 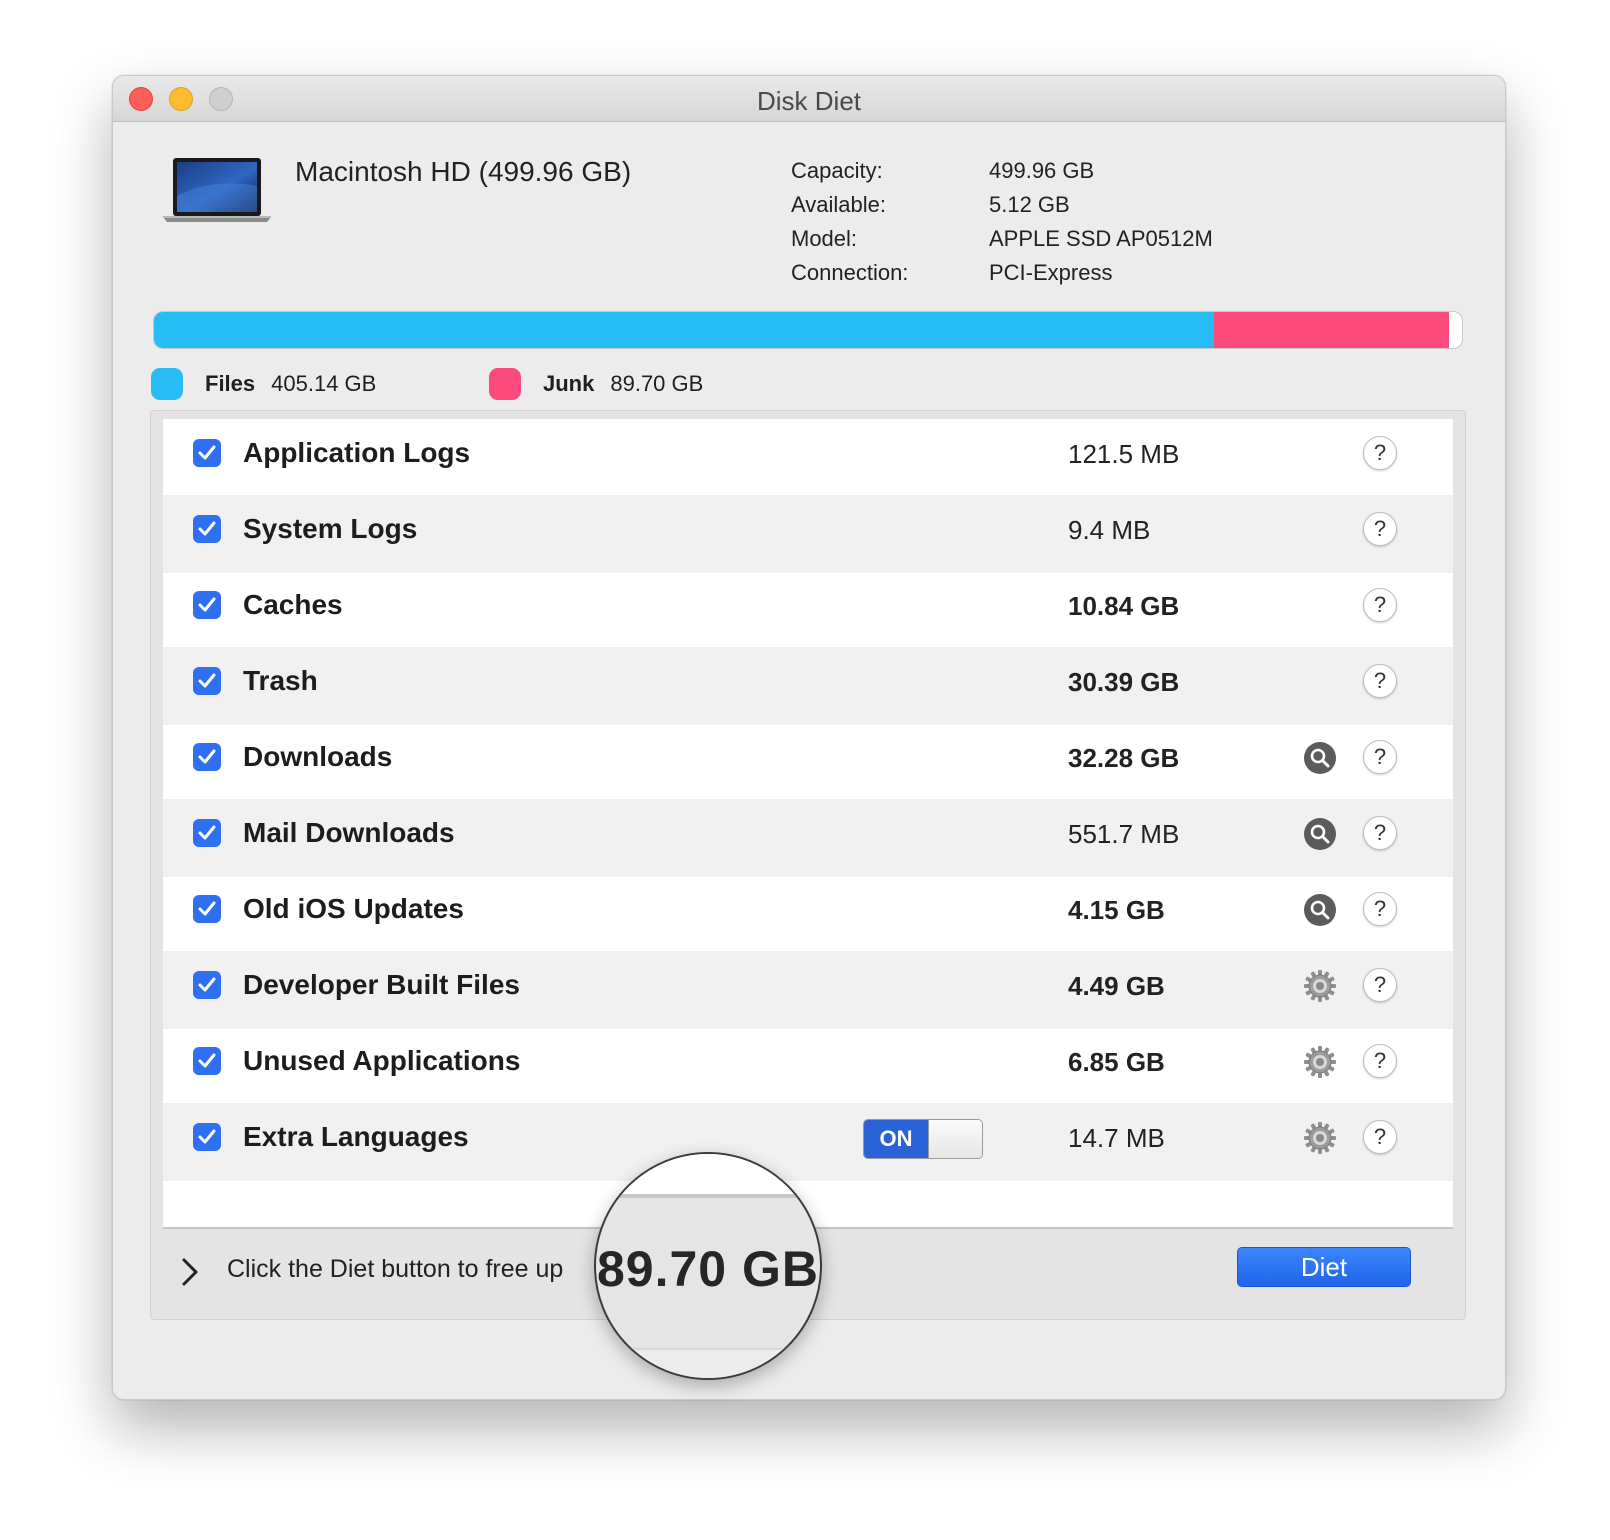 I want to click on item-size: 32.28 GB, so click(x=1124, y=758).